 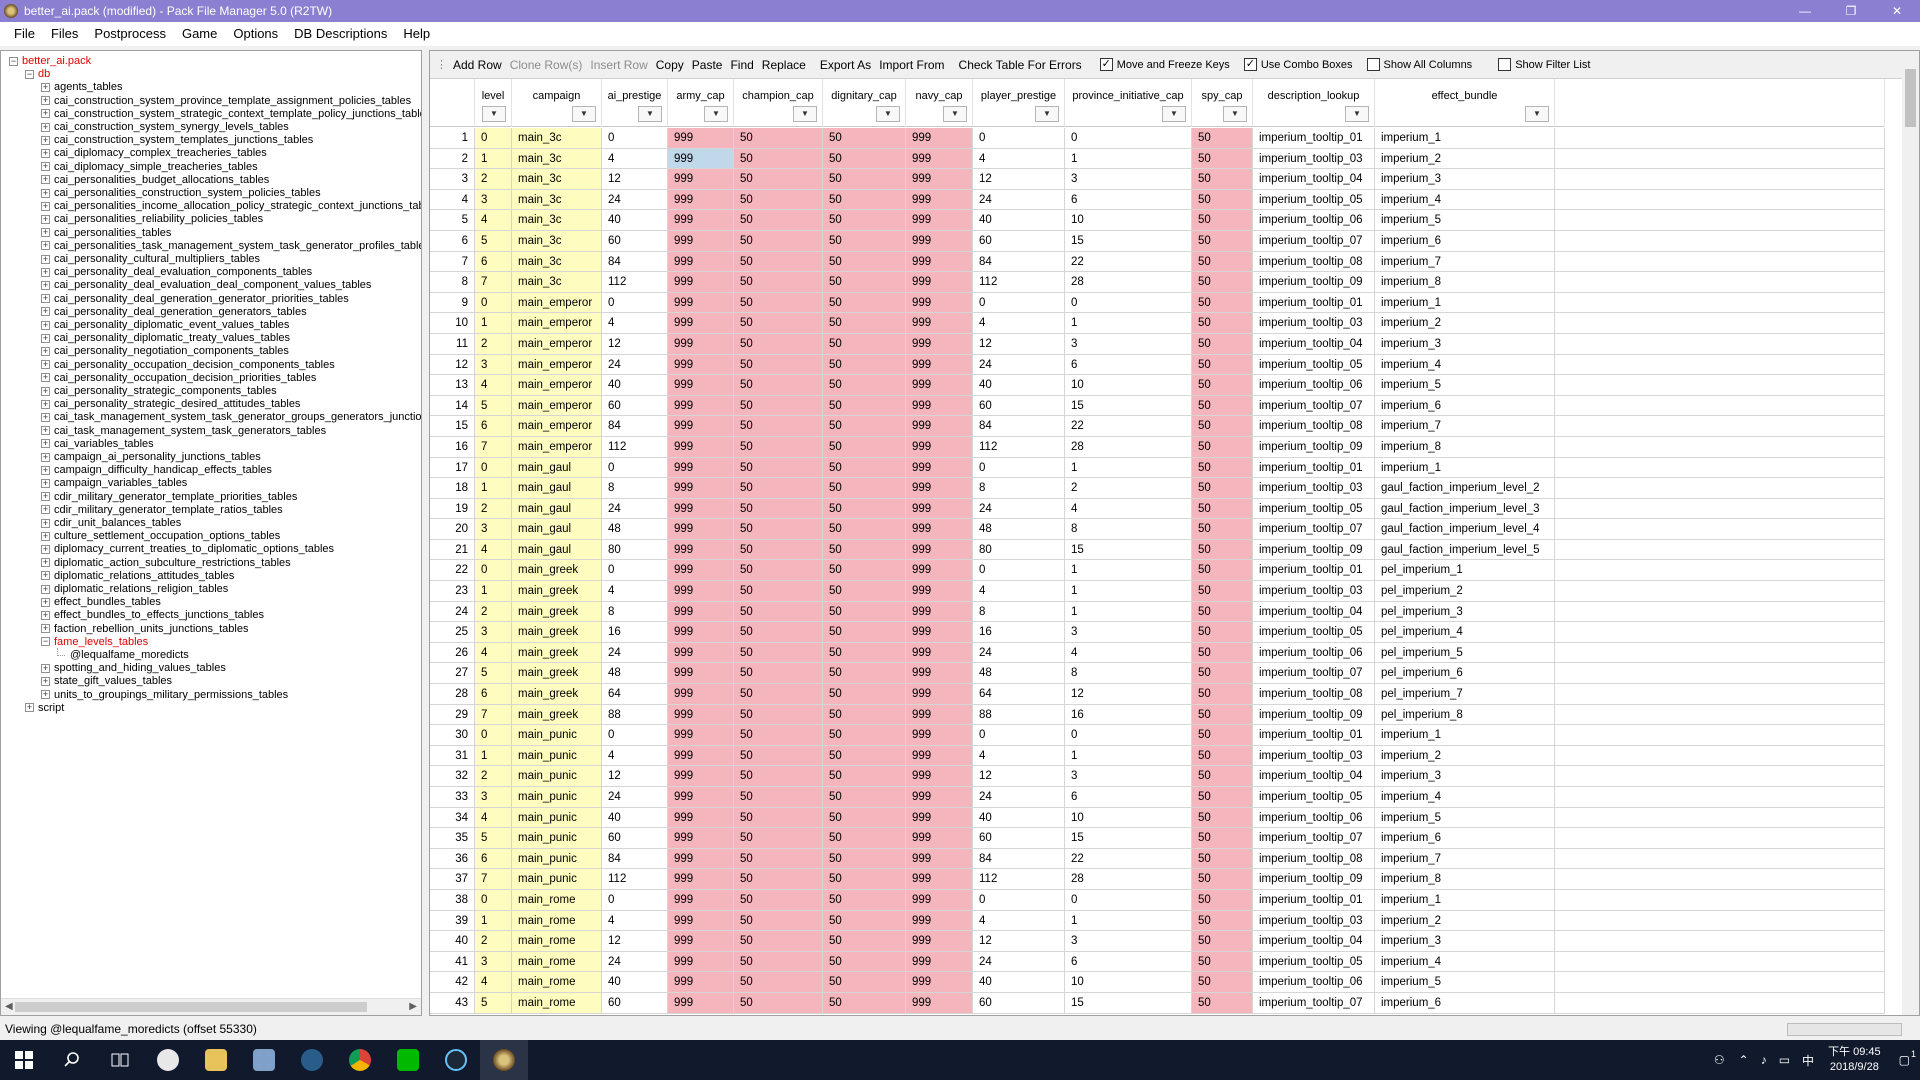 I want to click on row-number: 20, so click(x=452, y=529).